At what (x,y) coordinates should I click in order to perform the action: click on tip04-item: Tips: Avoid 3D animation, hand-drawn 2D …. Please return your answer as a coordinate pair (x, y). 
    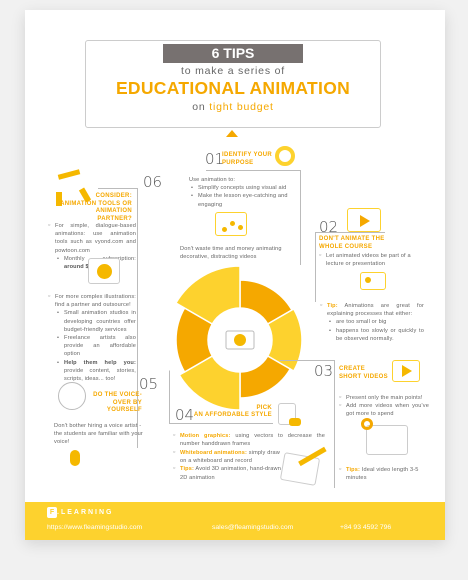
    Looking at the image, I should click on (227, 472).